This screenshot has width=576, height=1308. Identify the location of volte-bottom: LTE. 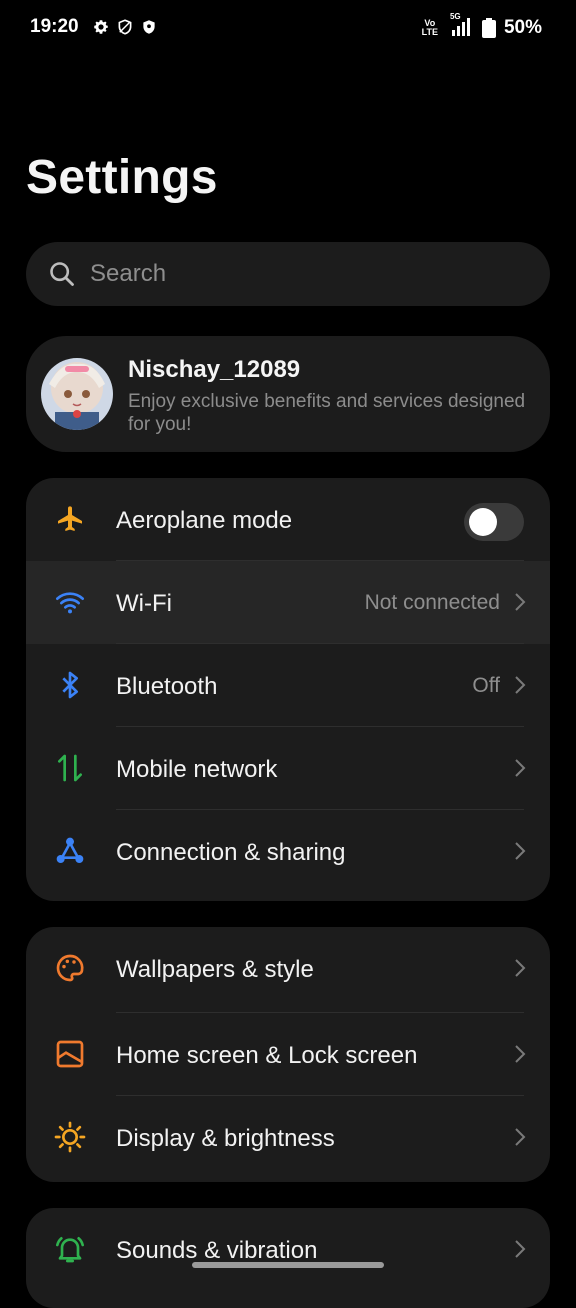
(429, 32).